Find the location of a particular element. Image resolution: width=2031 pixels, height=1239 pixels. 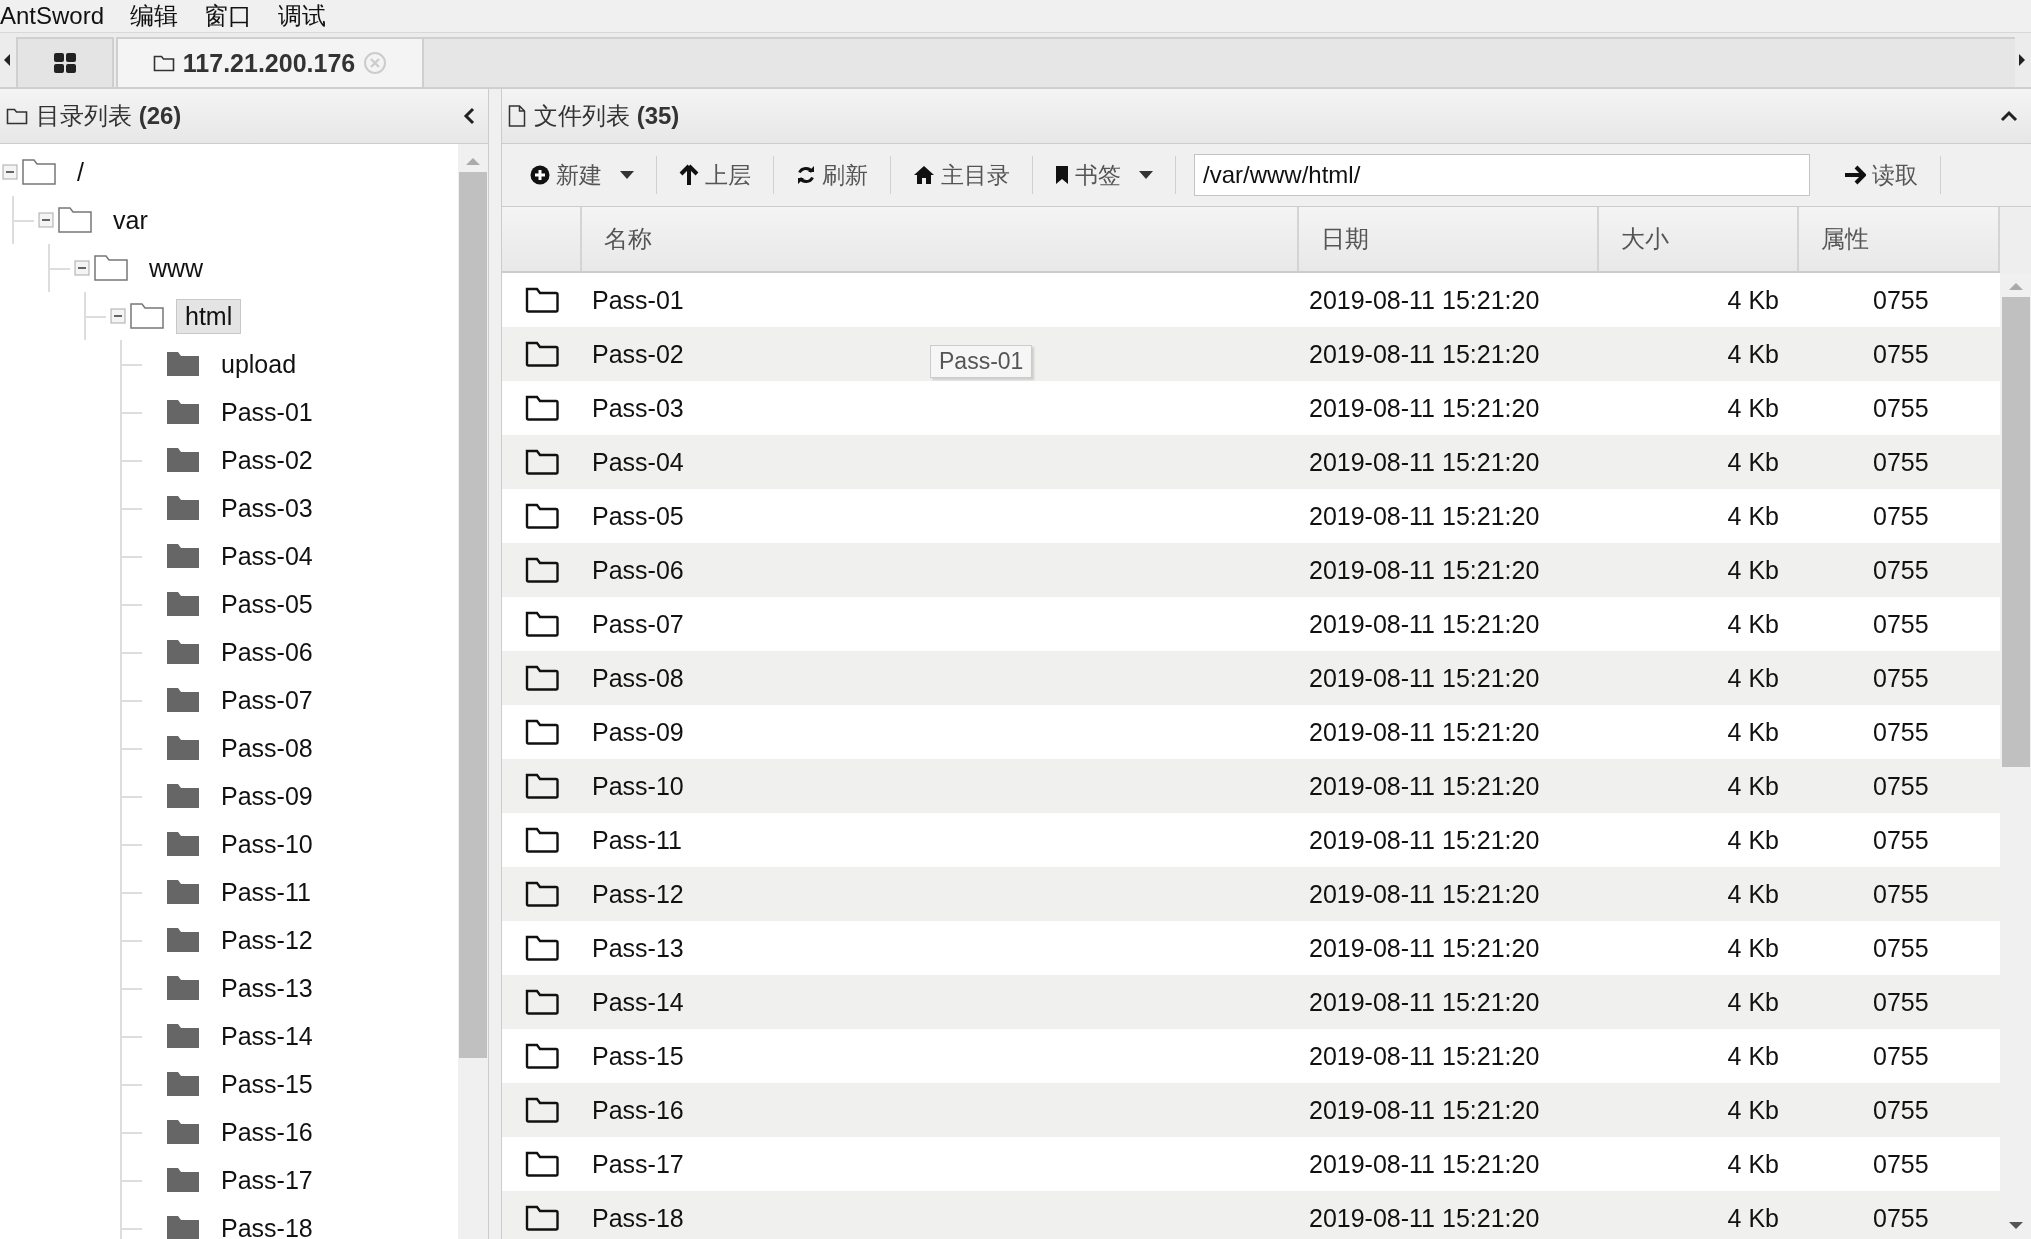

scroll-left-icon is located at coordinates (7, 60).